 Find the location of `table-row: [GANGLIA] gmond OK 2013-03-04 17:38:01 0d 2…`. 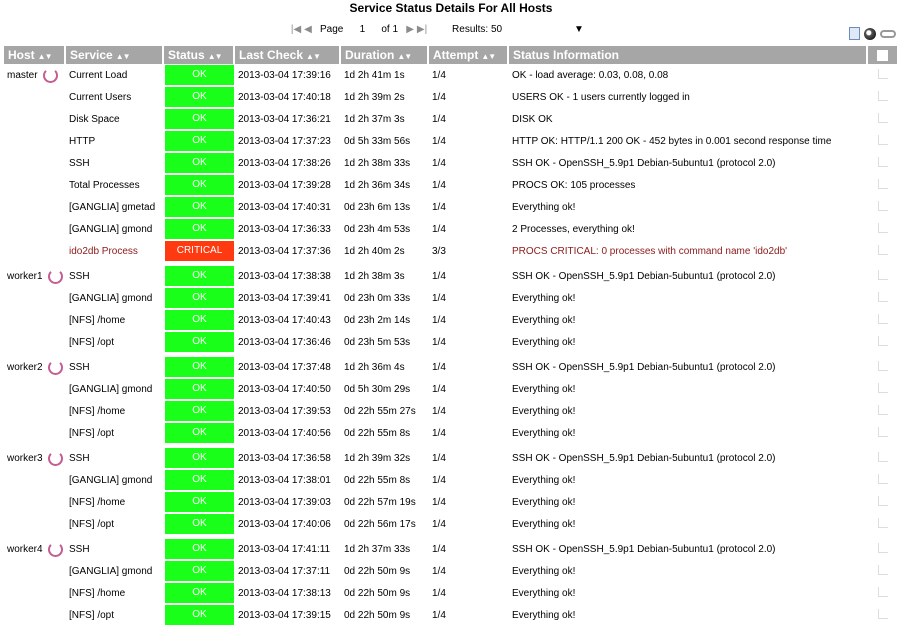

table-row: [GANGLIA] gmond OK 2013-03-04 17:38:01 0d 2… is located at coordinates (450, 480).